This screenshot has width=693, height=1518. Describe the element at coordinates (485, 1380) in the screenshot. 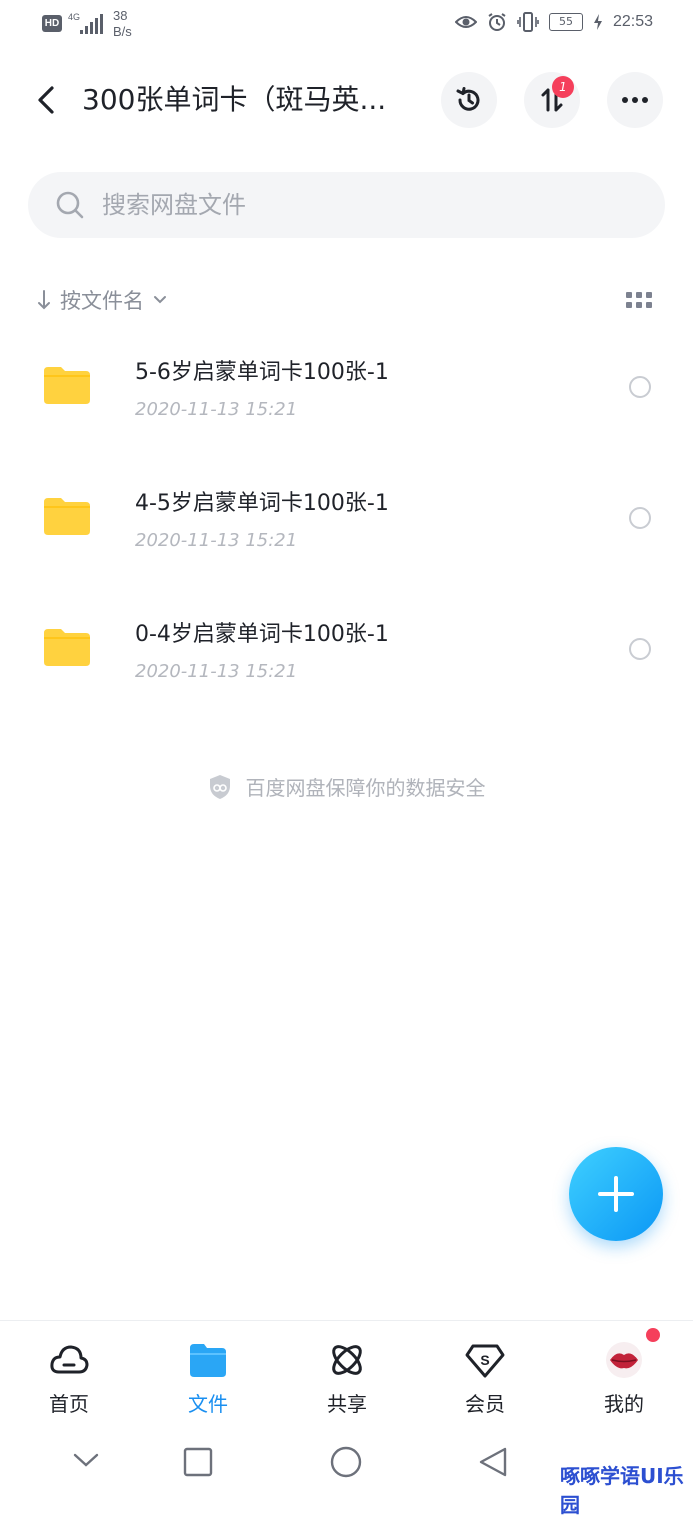

I see `nav-vip: S 会员` at that location.